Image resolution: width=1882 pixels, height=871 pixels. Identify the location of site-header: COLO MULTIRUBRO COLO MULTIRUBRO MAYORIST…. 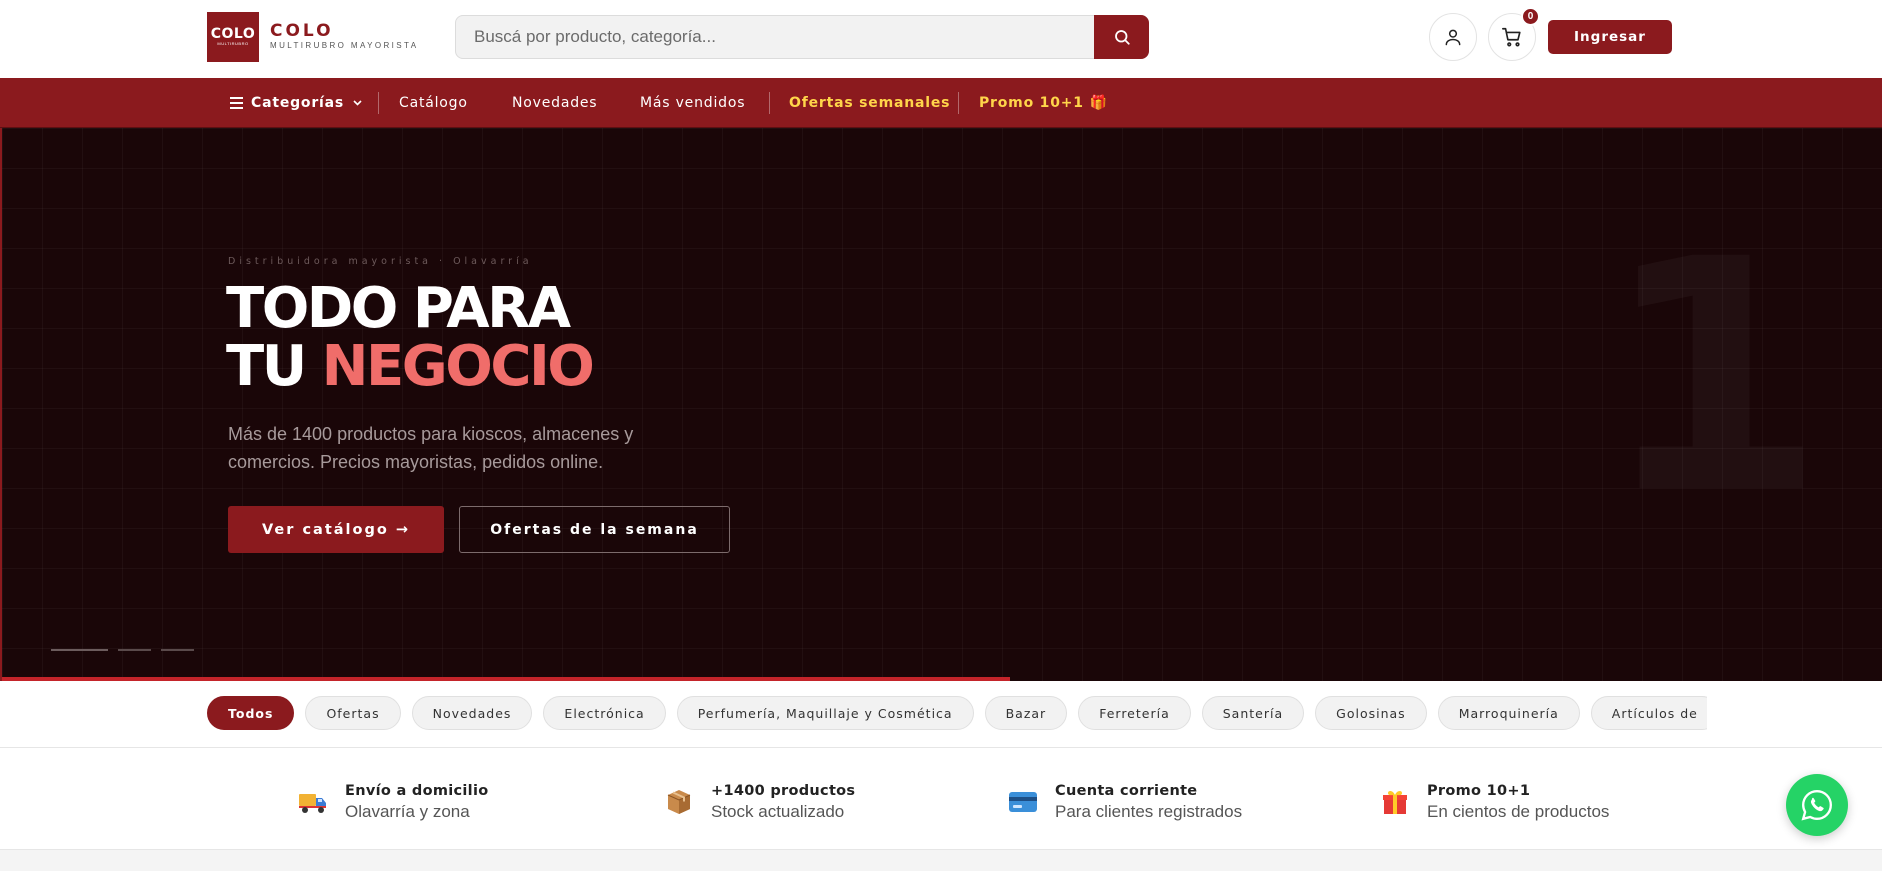
(941, 39).